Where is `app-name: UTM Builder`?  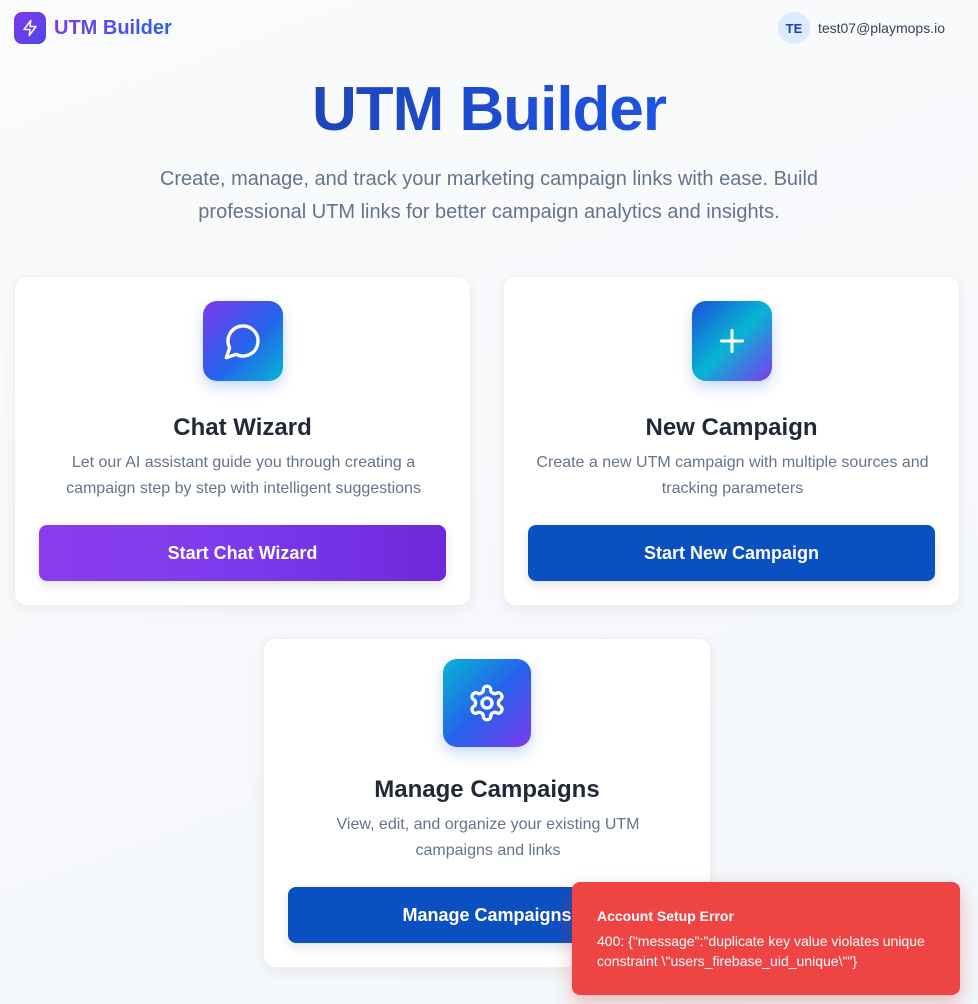
app-name: UTM Builder is located at coordinates (113, 27).